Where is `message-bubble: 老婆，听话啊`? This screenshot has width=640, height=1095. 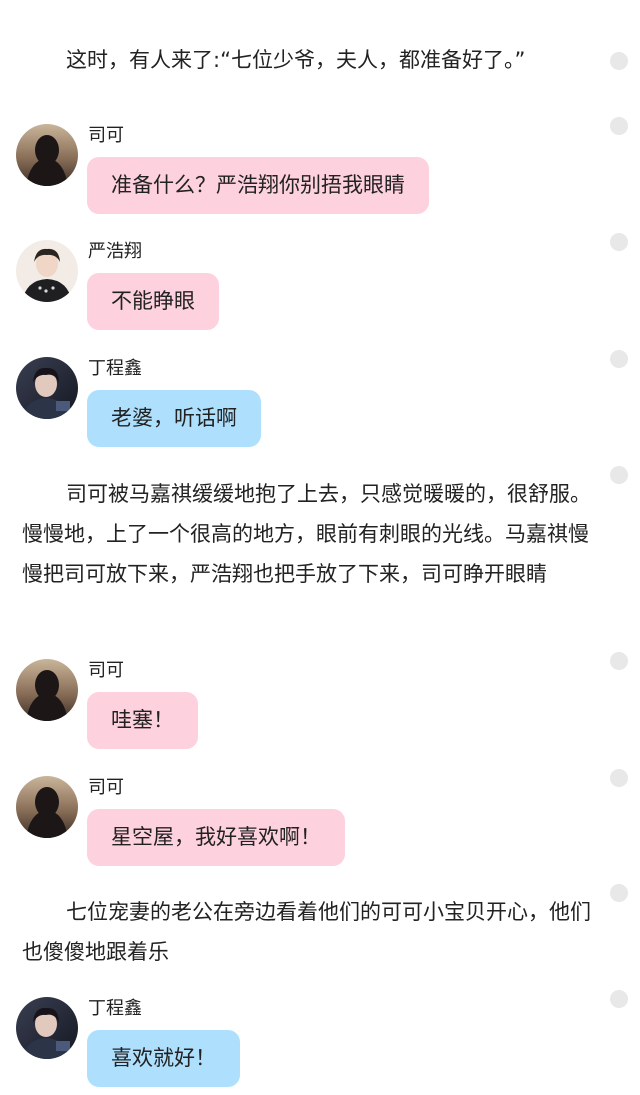
message-bubble: 老婆，听话啊 is located at coordinates (174, 418).